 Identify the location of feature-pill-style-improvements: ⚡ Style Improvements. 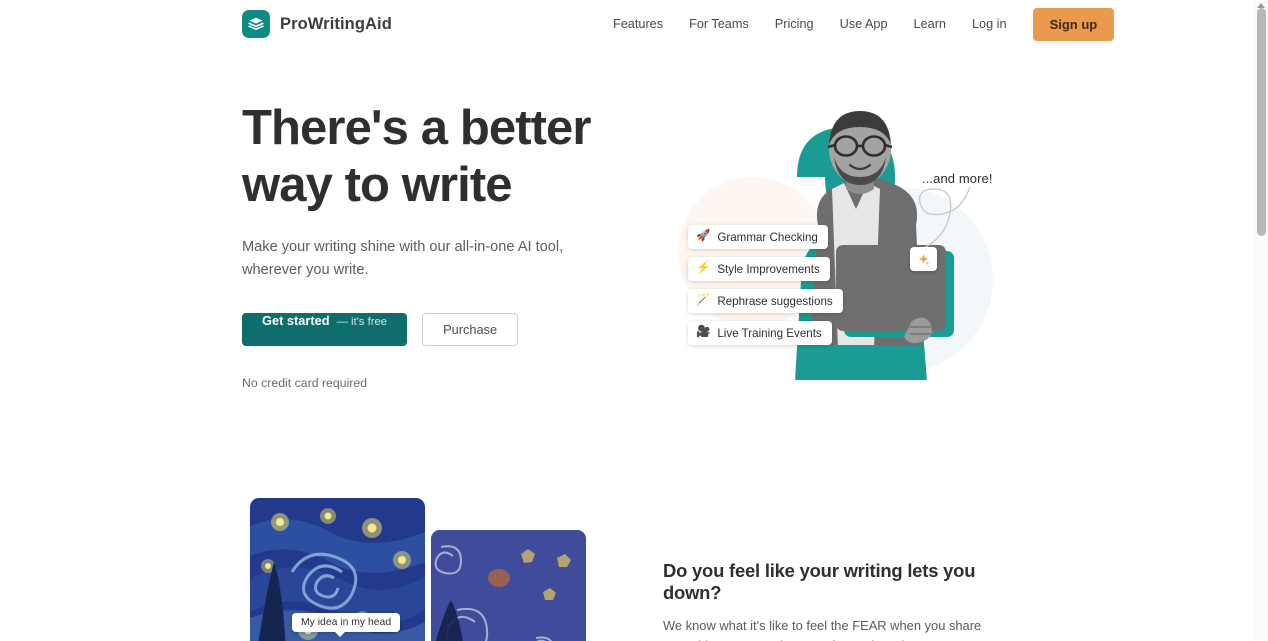
(759, 269).